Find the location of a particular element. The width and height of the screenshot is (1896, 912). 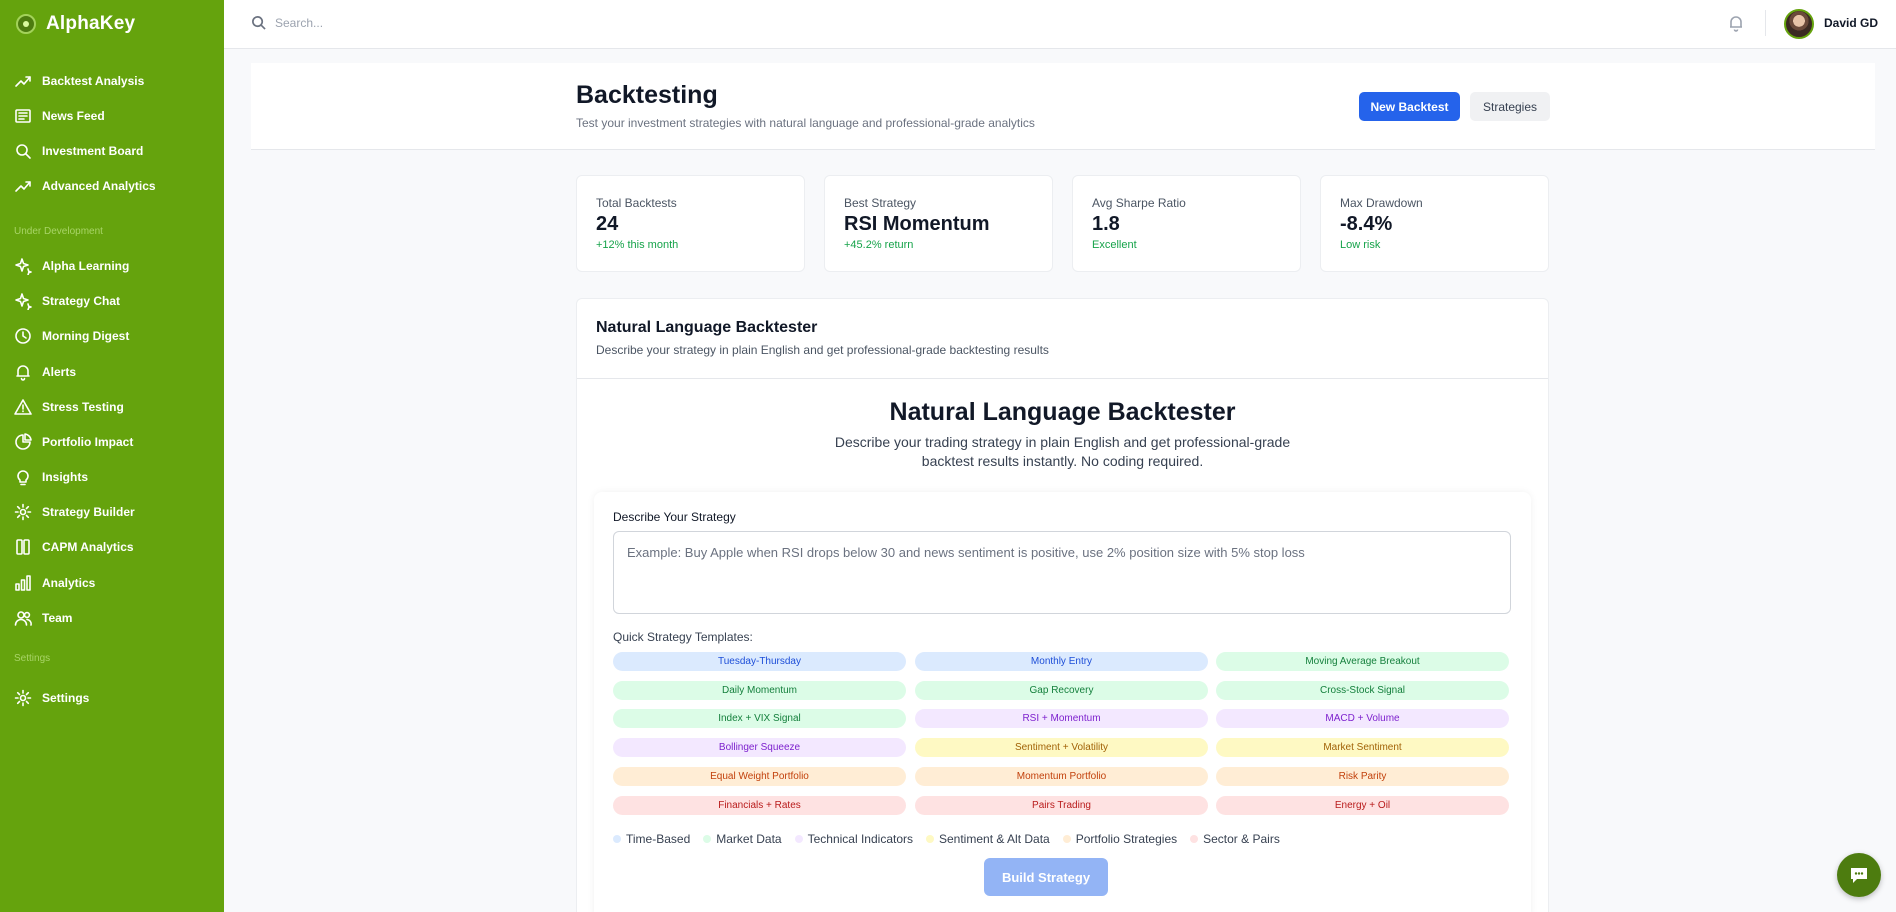

stat-sub: +12% this month is located at coordinates (637, 245).